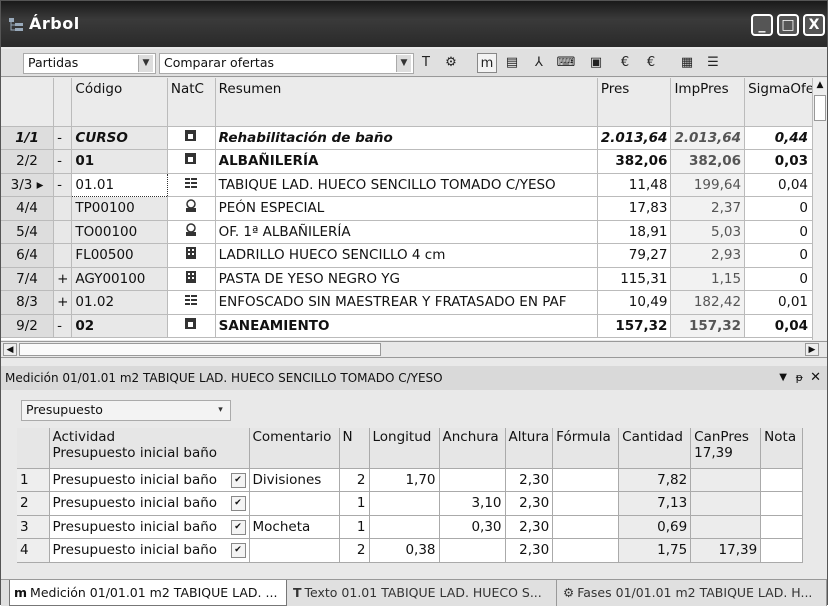  I want to click on row-number: 3/3 ▸, so click(28, 185).